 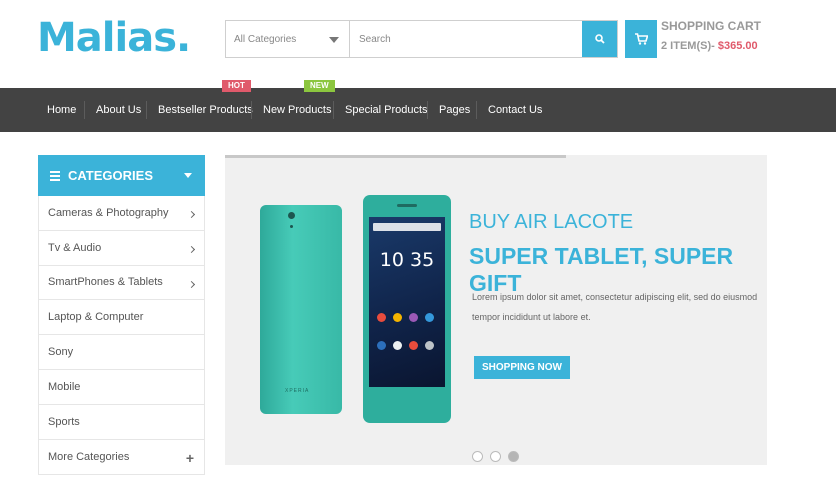 What do you see at coordinates (522, 367) in the screenshot?
I see `shopping-now-button: SHOPPING NOW` at bounding box center [522, 367].